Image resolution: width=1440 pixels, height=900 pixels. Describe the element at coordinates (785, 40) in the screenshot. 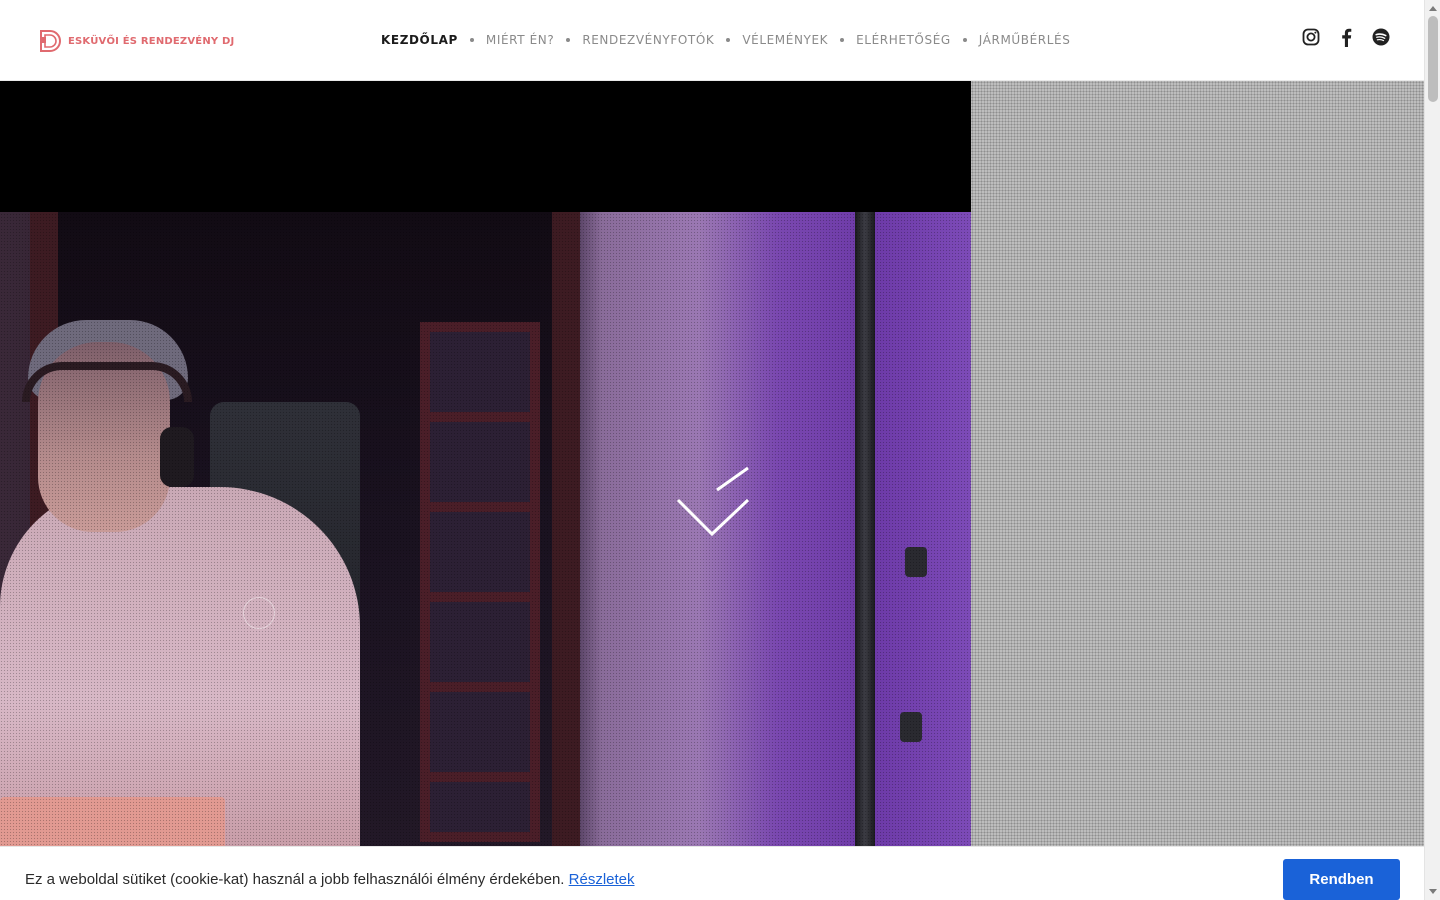

I see `nav-item-velemenyek: VÉLEMÉNYEK` at that location.